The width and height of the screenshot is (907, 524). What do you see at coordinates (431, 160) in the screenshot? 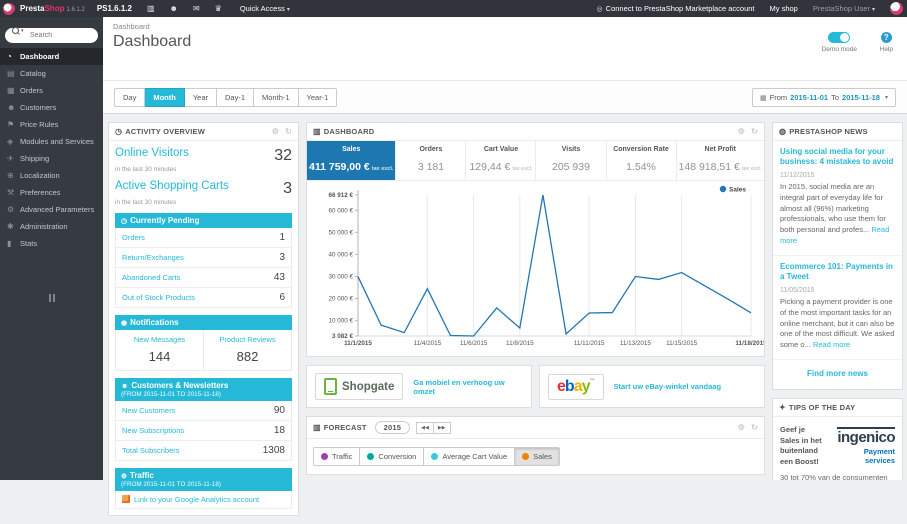
I see `kpi-tab-orders: Orders 3 181` at bounding box center [431, 160].